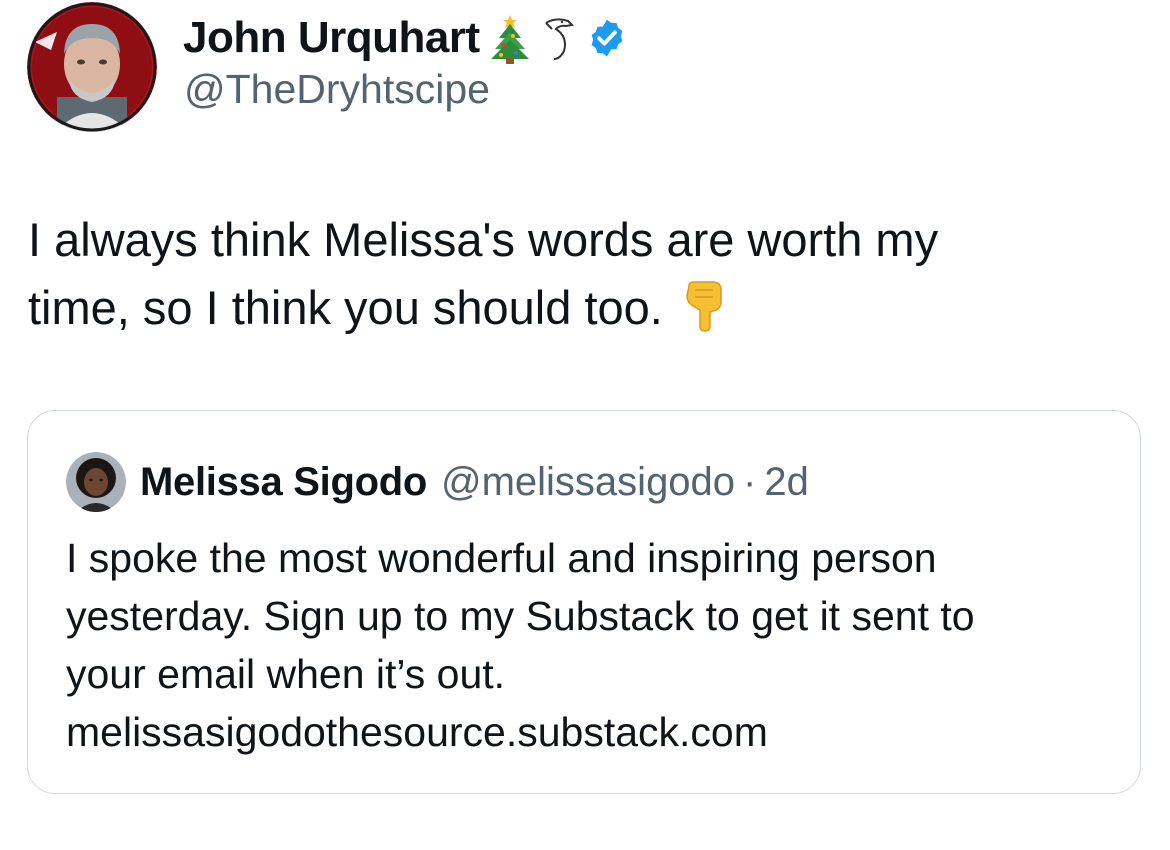 This screenshot has width=1170, height=850. Describe the element at coordinates (607, 38) in the screenshot. I see `verified-badge-icon` at that location.